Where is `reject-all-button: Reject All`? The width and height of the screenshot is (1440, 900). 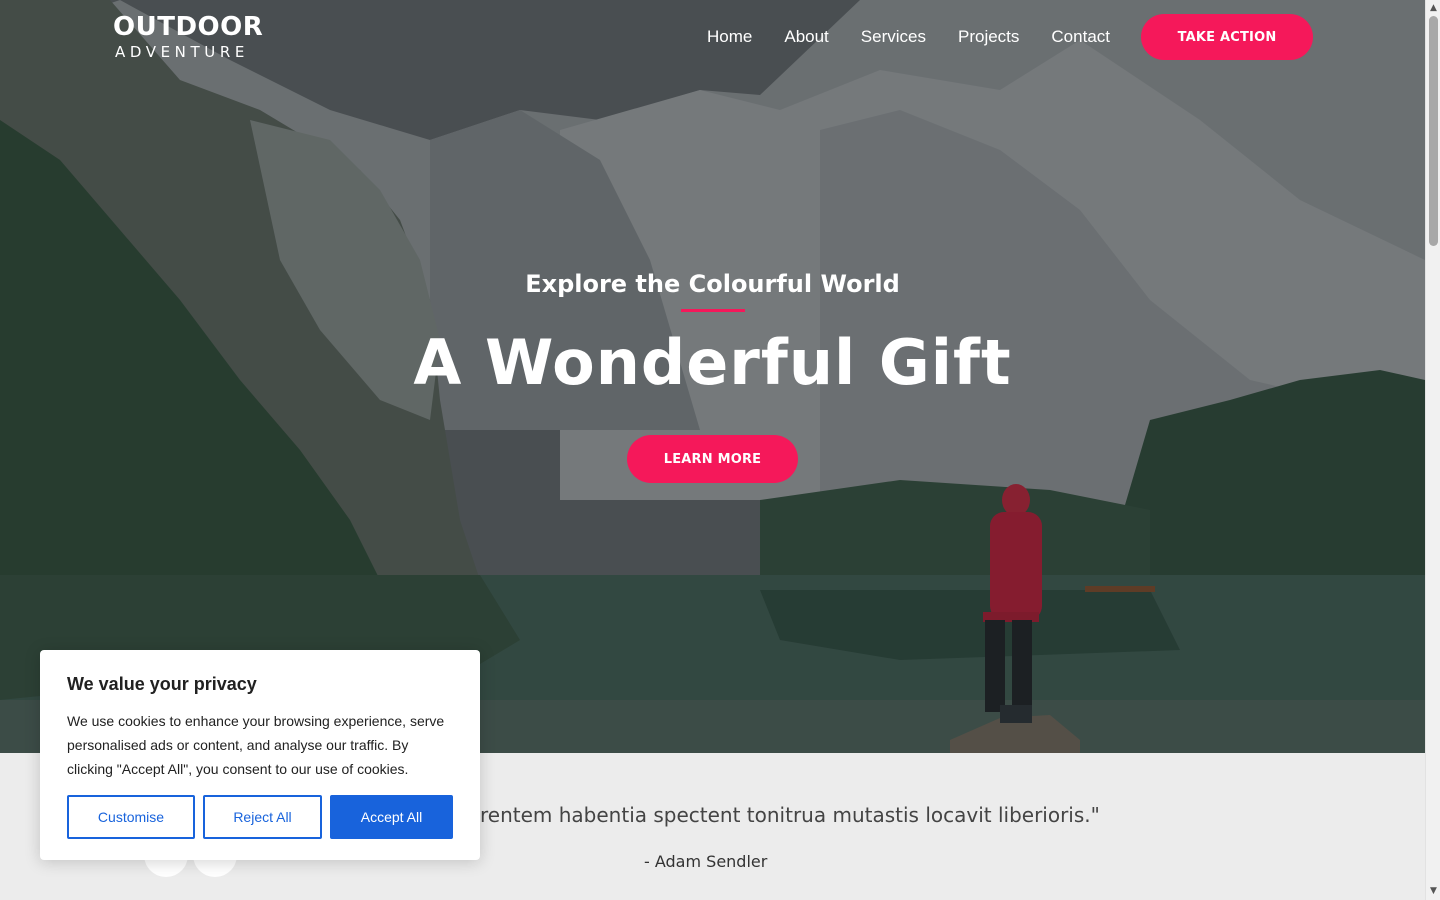 reject-all-button: Reject All is located at coordinates (262, 817).